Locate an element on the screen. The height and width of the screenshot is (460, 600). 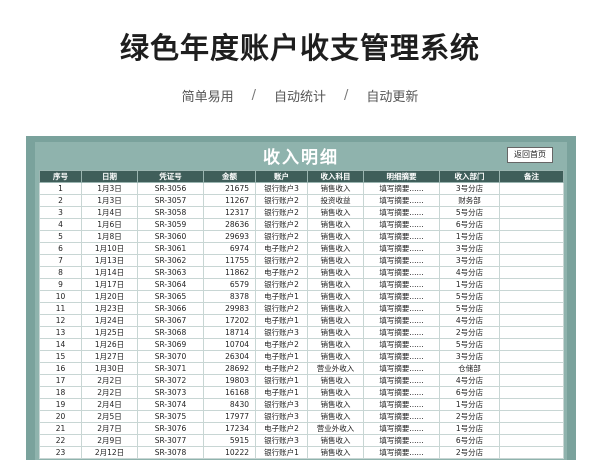
cell-seq: 23 is located at coordinates (60, 452).